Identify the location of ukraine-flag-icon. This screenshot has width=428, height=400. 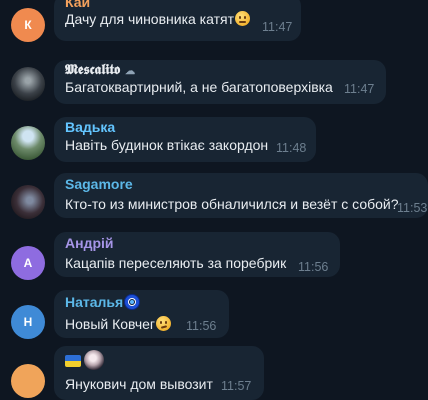
(73, 361).